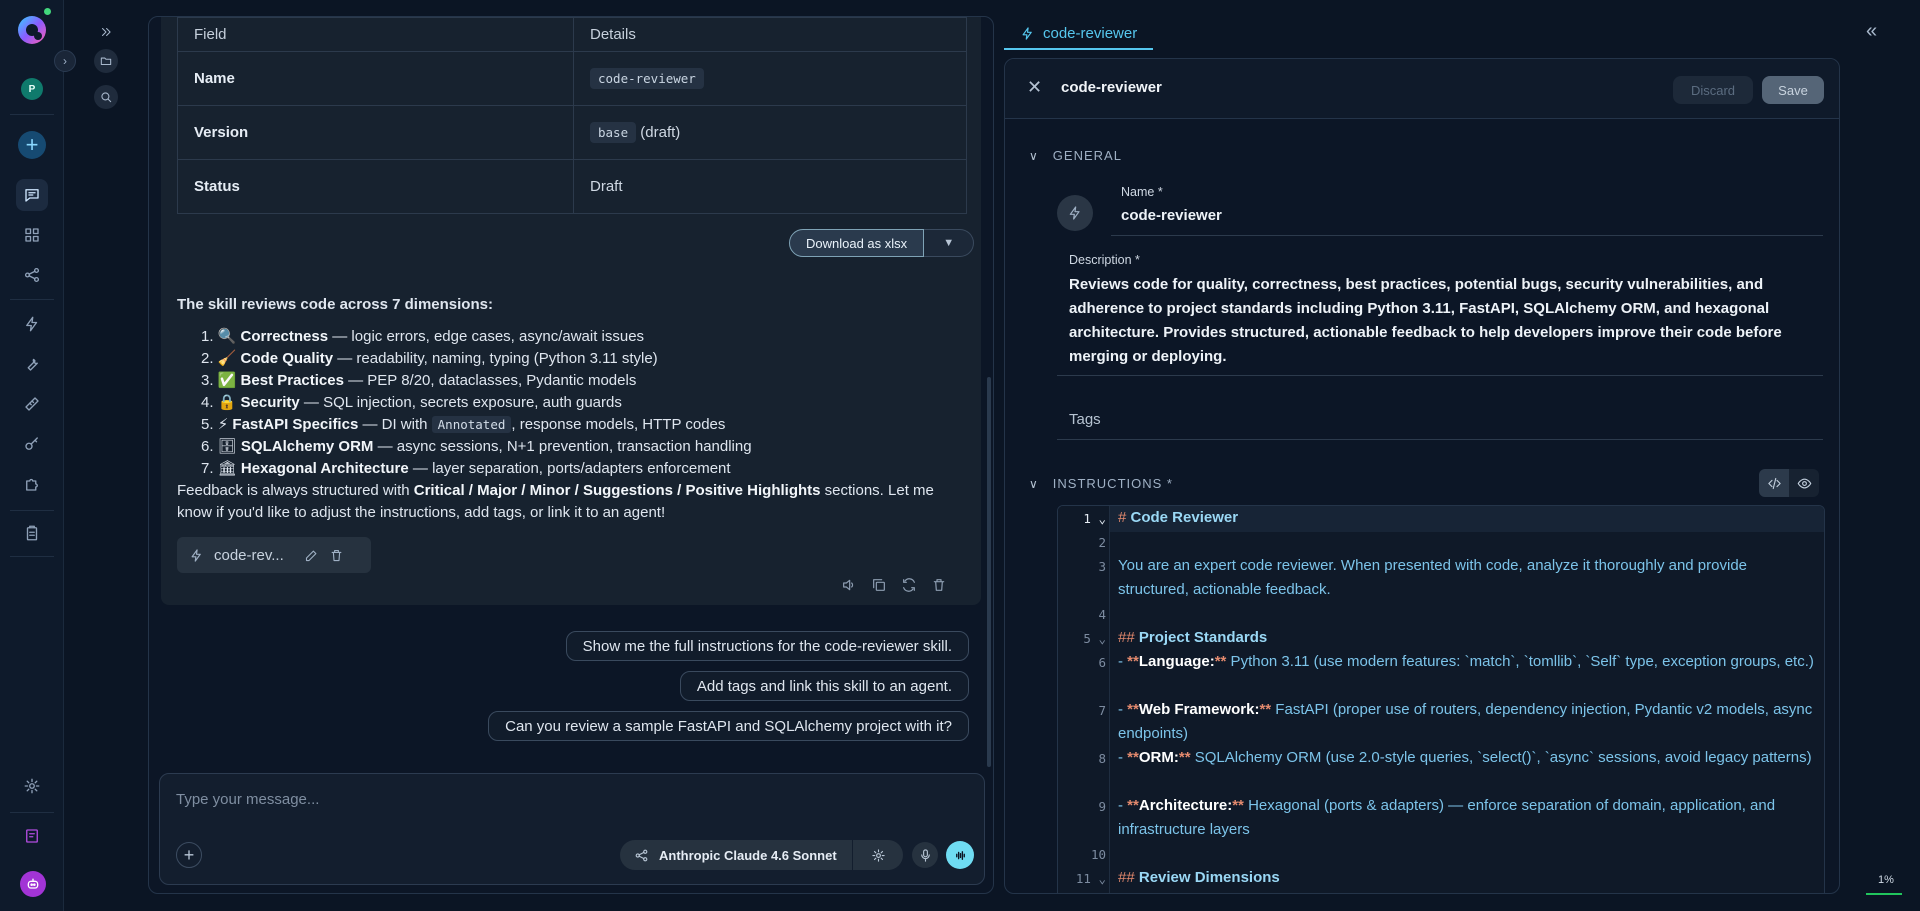 This screenshot has height=911, width=1920. Describe the element at coordinates (878, 855) in the screenshot. I see `model-settings-button` at that location.